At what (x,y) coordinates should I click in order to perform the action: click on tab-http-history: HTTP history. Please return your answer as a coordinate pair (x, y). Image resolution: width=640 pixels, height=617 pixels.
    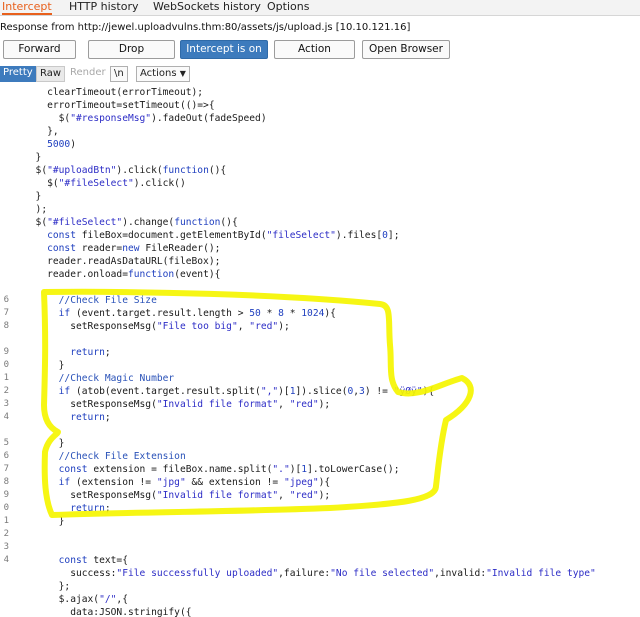
    Looking at the image, I should click on (103, 7).